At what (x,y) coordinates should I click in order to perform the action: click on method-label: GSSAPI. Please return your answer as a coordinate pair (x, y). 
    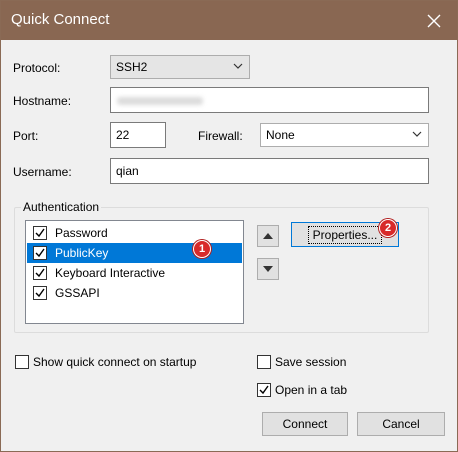
    Looking at the image, I should click on (77, 293).